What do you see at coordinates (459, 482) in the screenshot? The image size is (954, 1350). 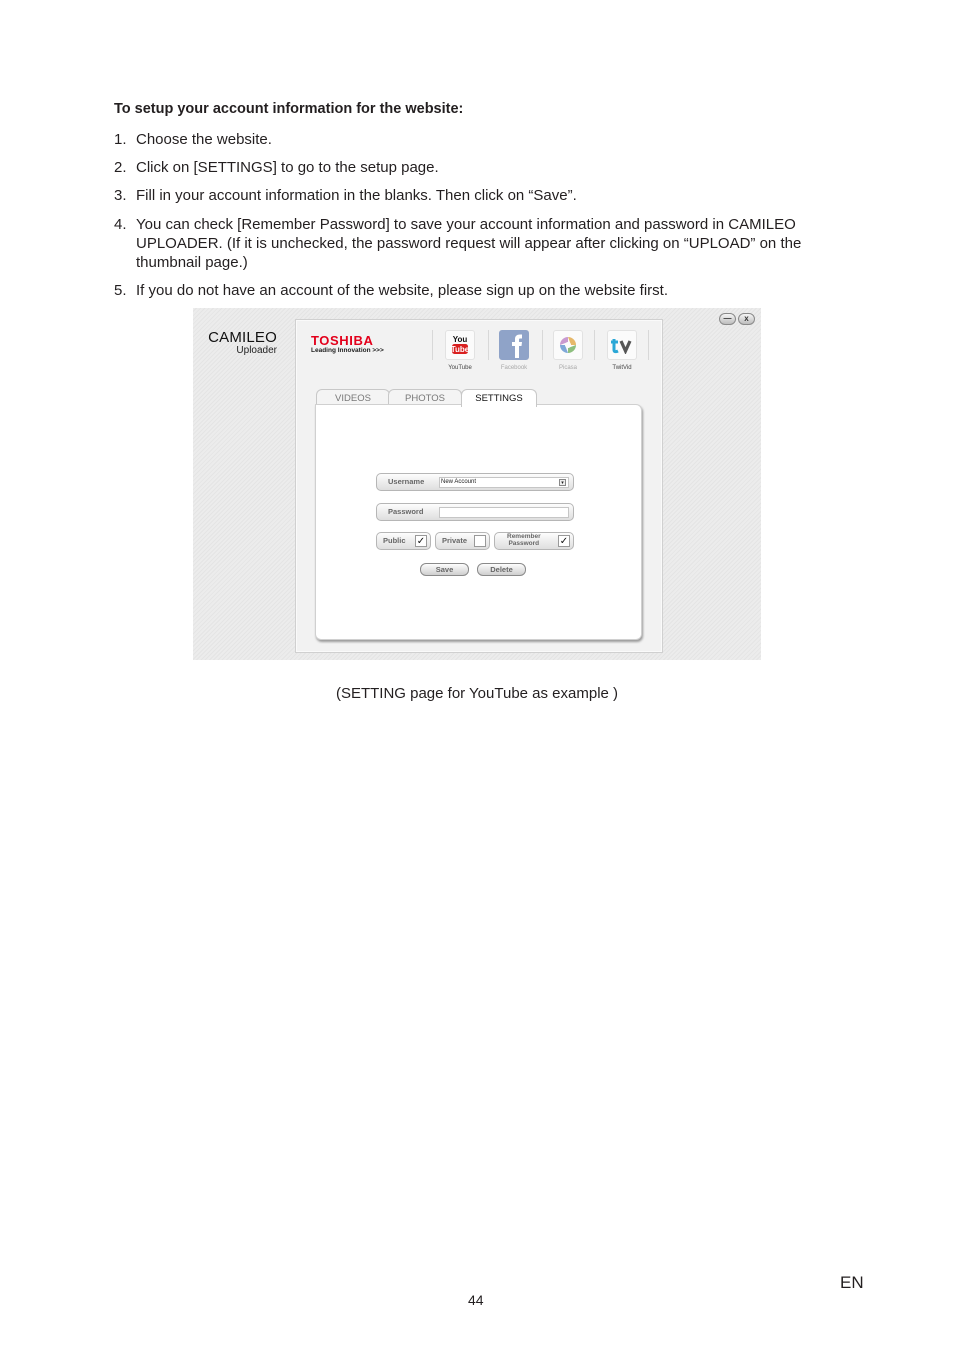 I see `username-value: New Account` at bounding box center [459, 482].